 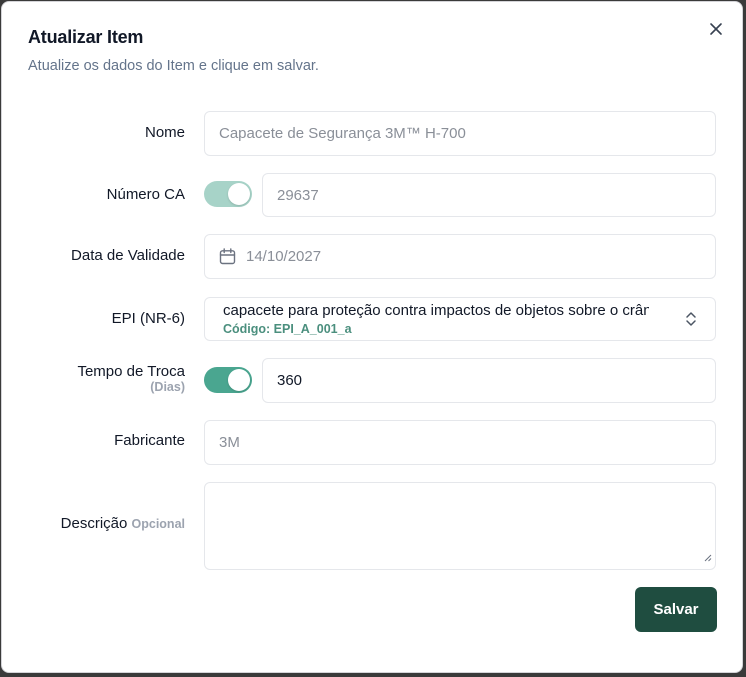 What do you see at coordinates (228, 380) in the screenshot?
I see `tempo-troca-toggle` at bounding box center [228, 380].